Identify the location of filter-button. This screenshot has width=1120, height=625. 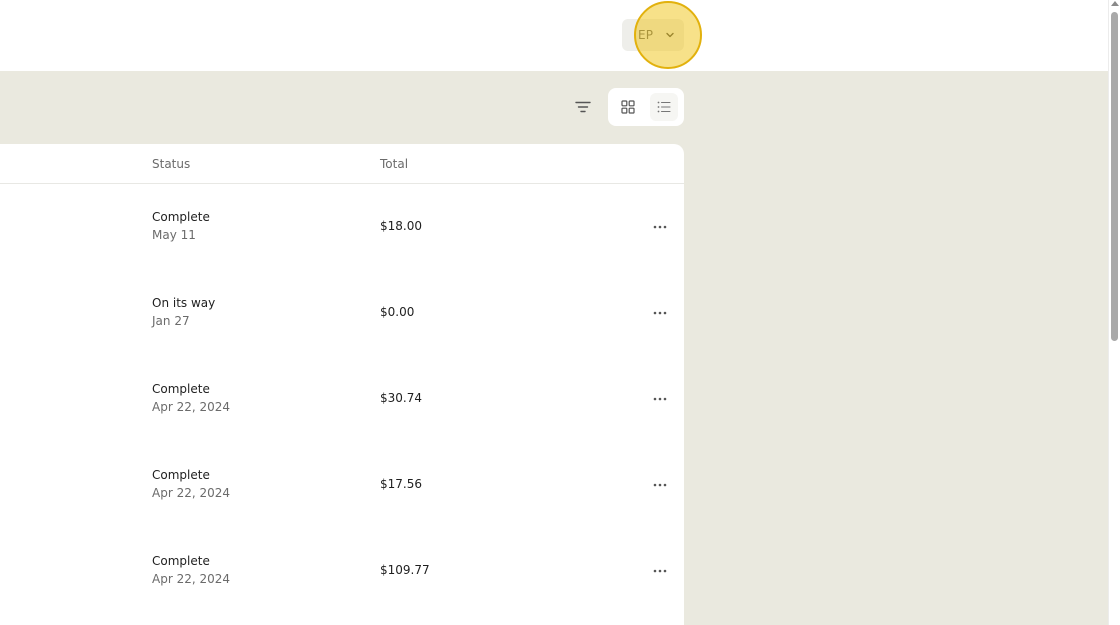
(583, 107).